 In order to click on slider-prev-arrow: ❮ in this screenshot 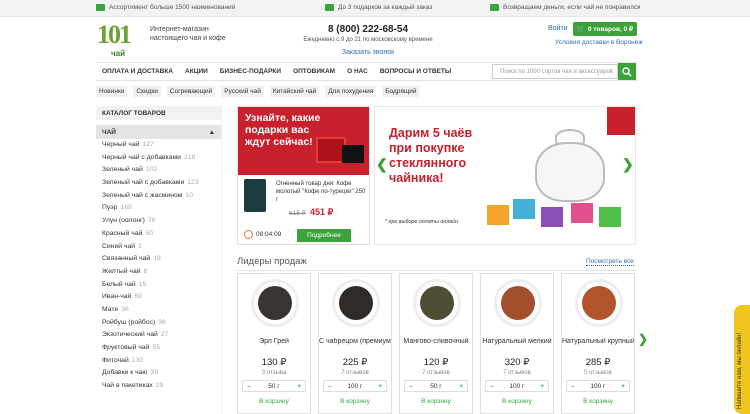, I will do `click(382, 164)`.